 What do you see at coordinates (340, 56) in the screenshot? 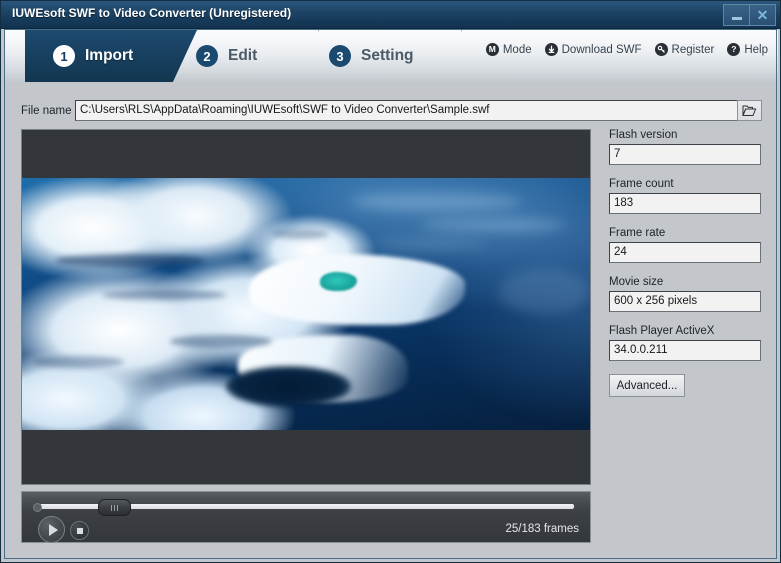
I see `tab-setting-number: 3` at bounding box center [340, 56].